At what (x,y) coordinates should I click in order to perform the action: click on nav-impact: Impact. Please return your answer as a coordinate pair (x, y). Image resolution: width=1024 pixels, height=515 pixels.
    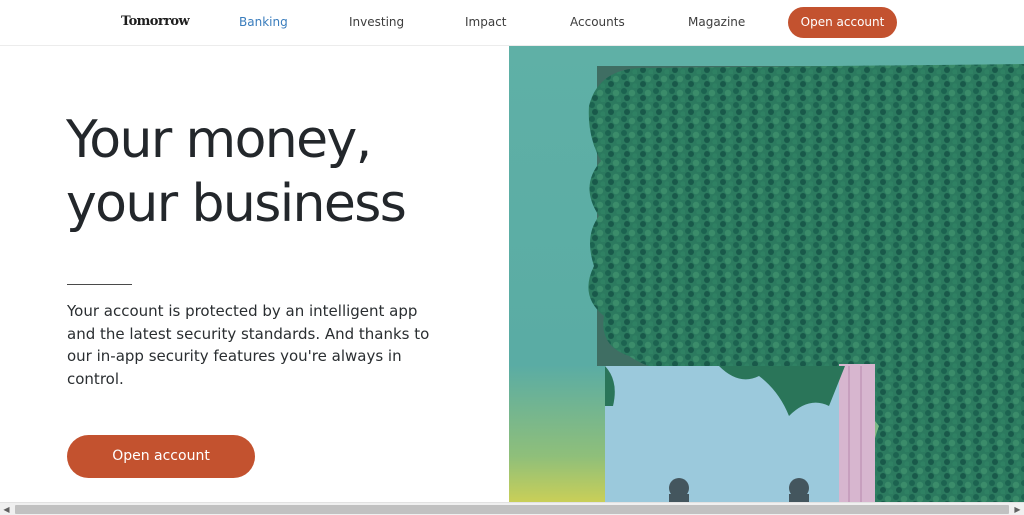
    Looking at the image, I should click on (486, 22).